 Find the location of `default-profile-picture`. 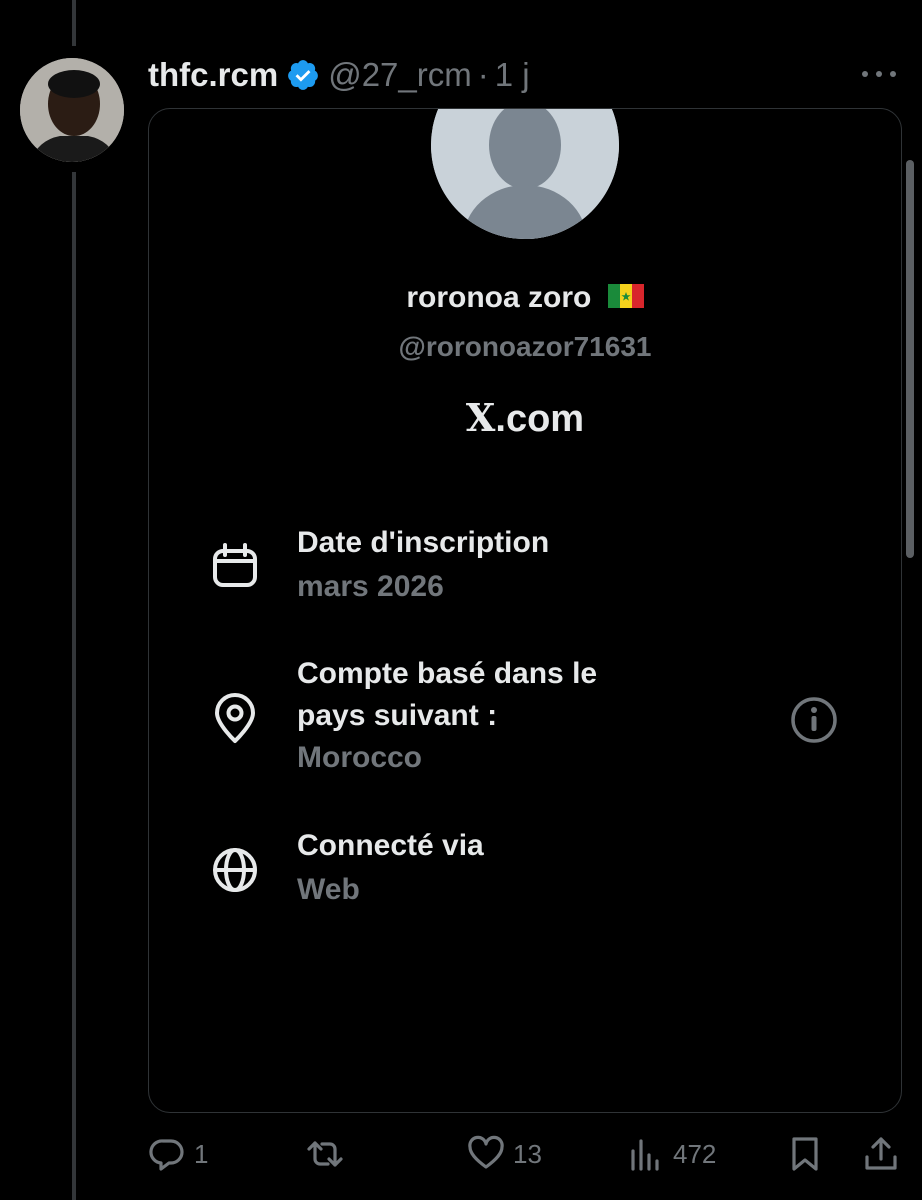

default-profile-picture is located at coordinates (525, 174).